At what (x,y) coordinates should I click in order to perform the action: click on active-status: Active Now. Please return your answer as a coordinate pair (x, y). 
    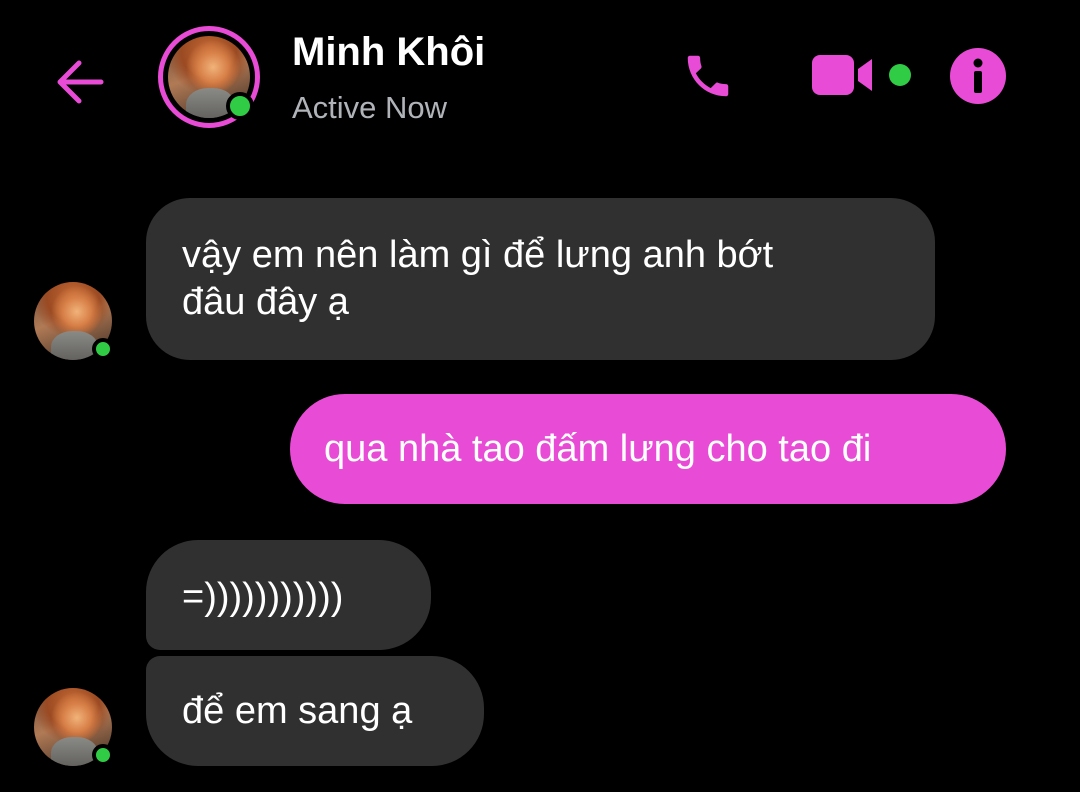
    Looking at the image, I should click on (370, 107).